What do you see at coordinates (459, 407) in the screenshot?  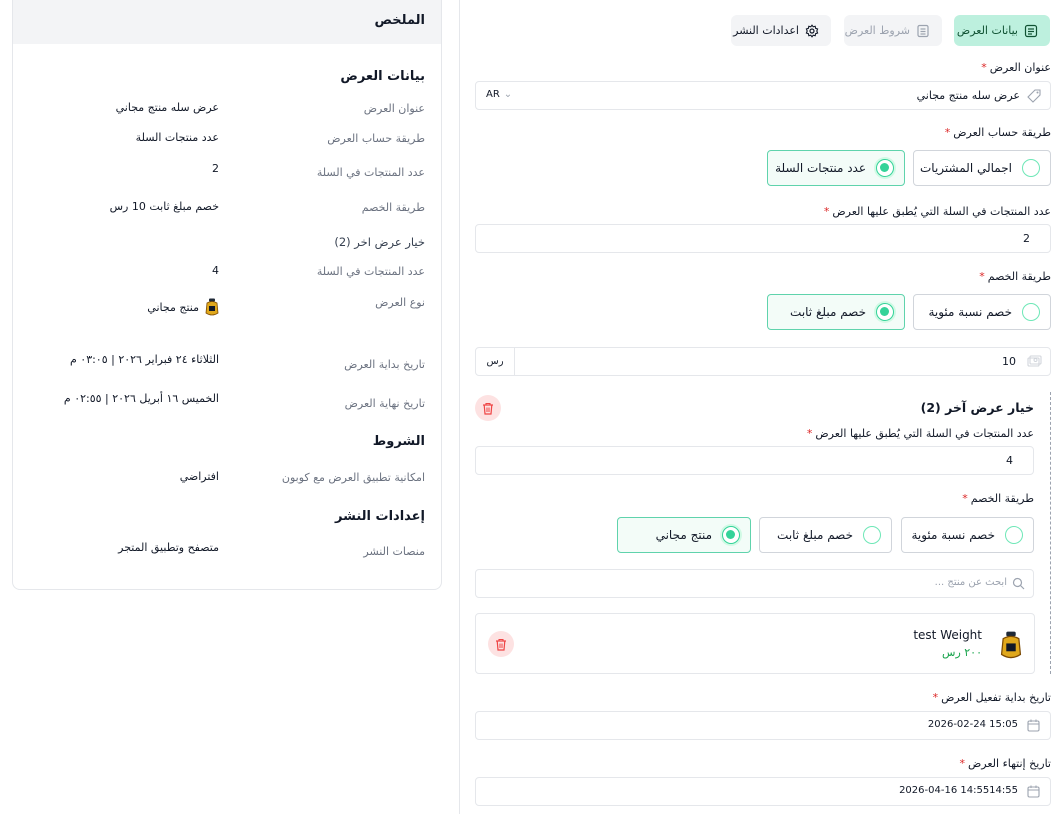 I see `panel-divider` at bounding box center [459, 407].